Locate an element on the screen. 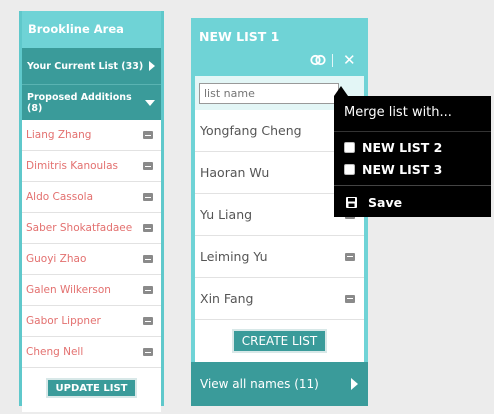  view-all-names-link: View all names (11) is located at coordinates (279, 384).